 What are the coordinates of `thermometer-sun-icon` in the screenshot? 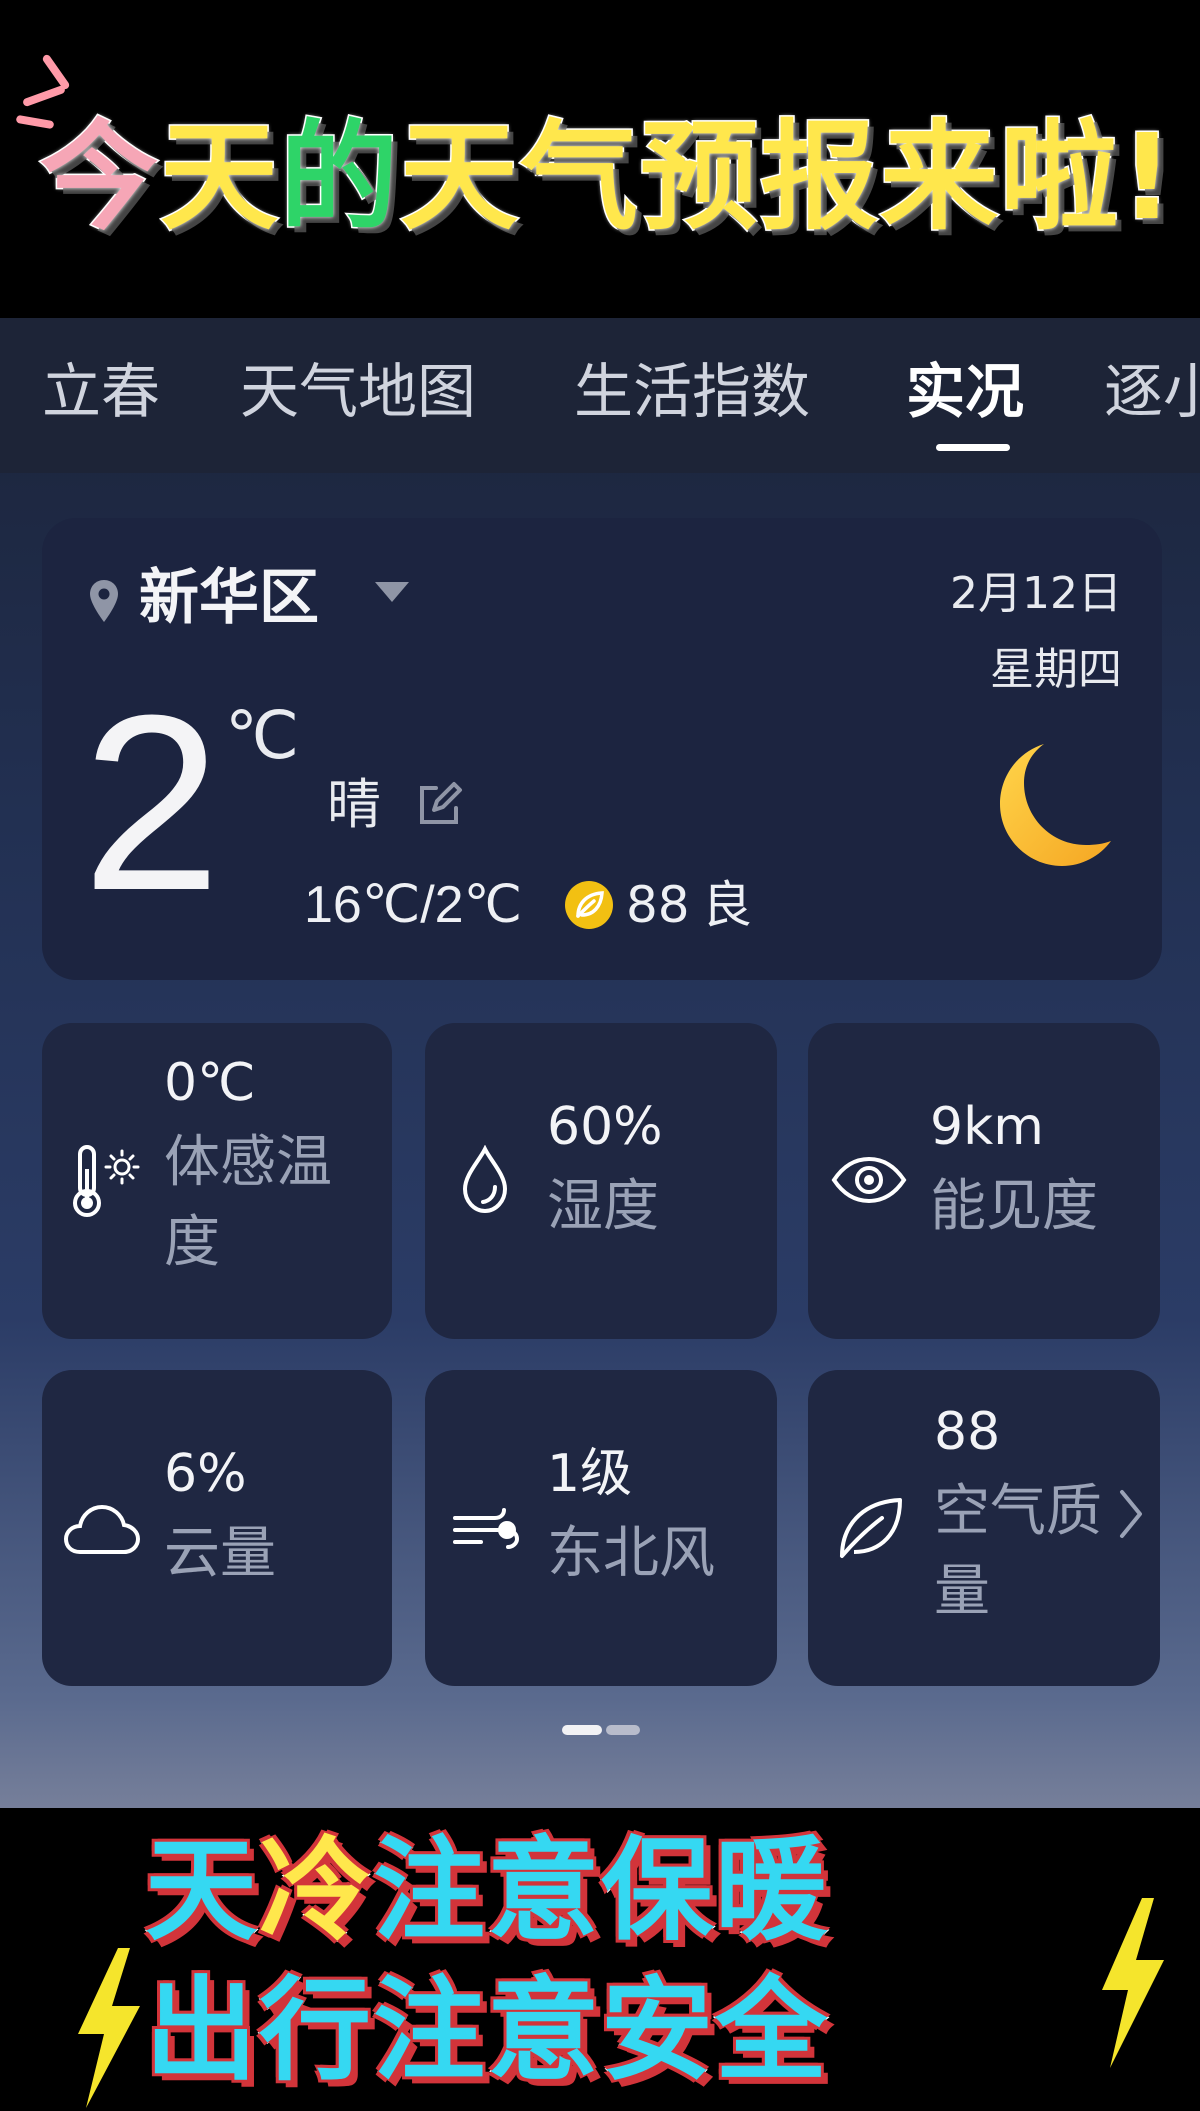 It's located at (106, 1181).